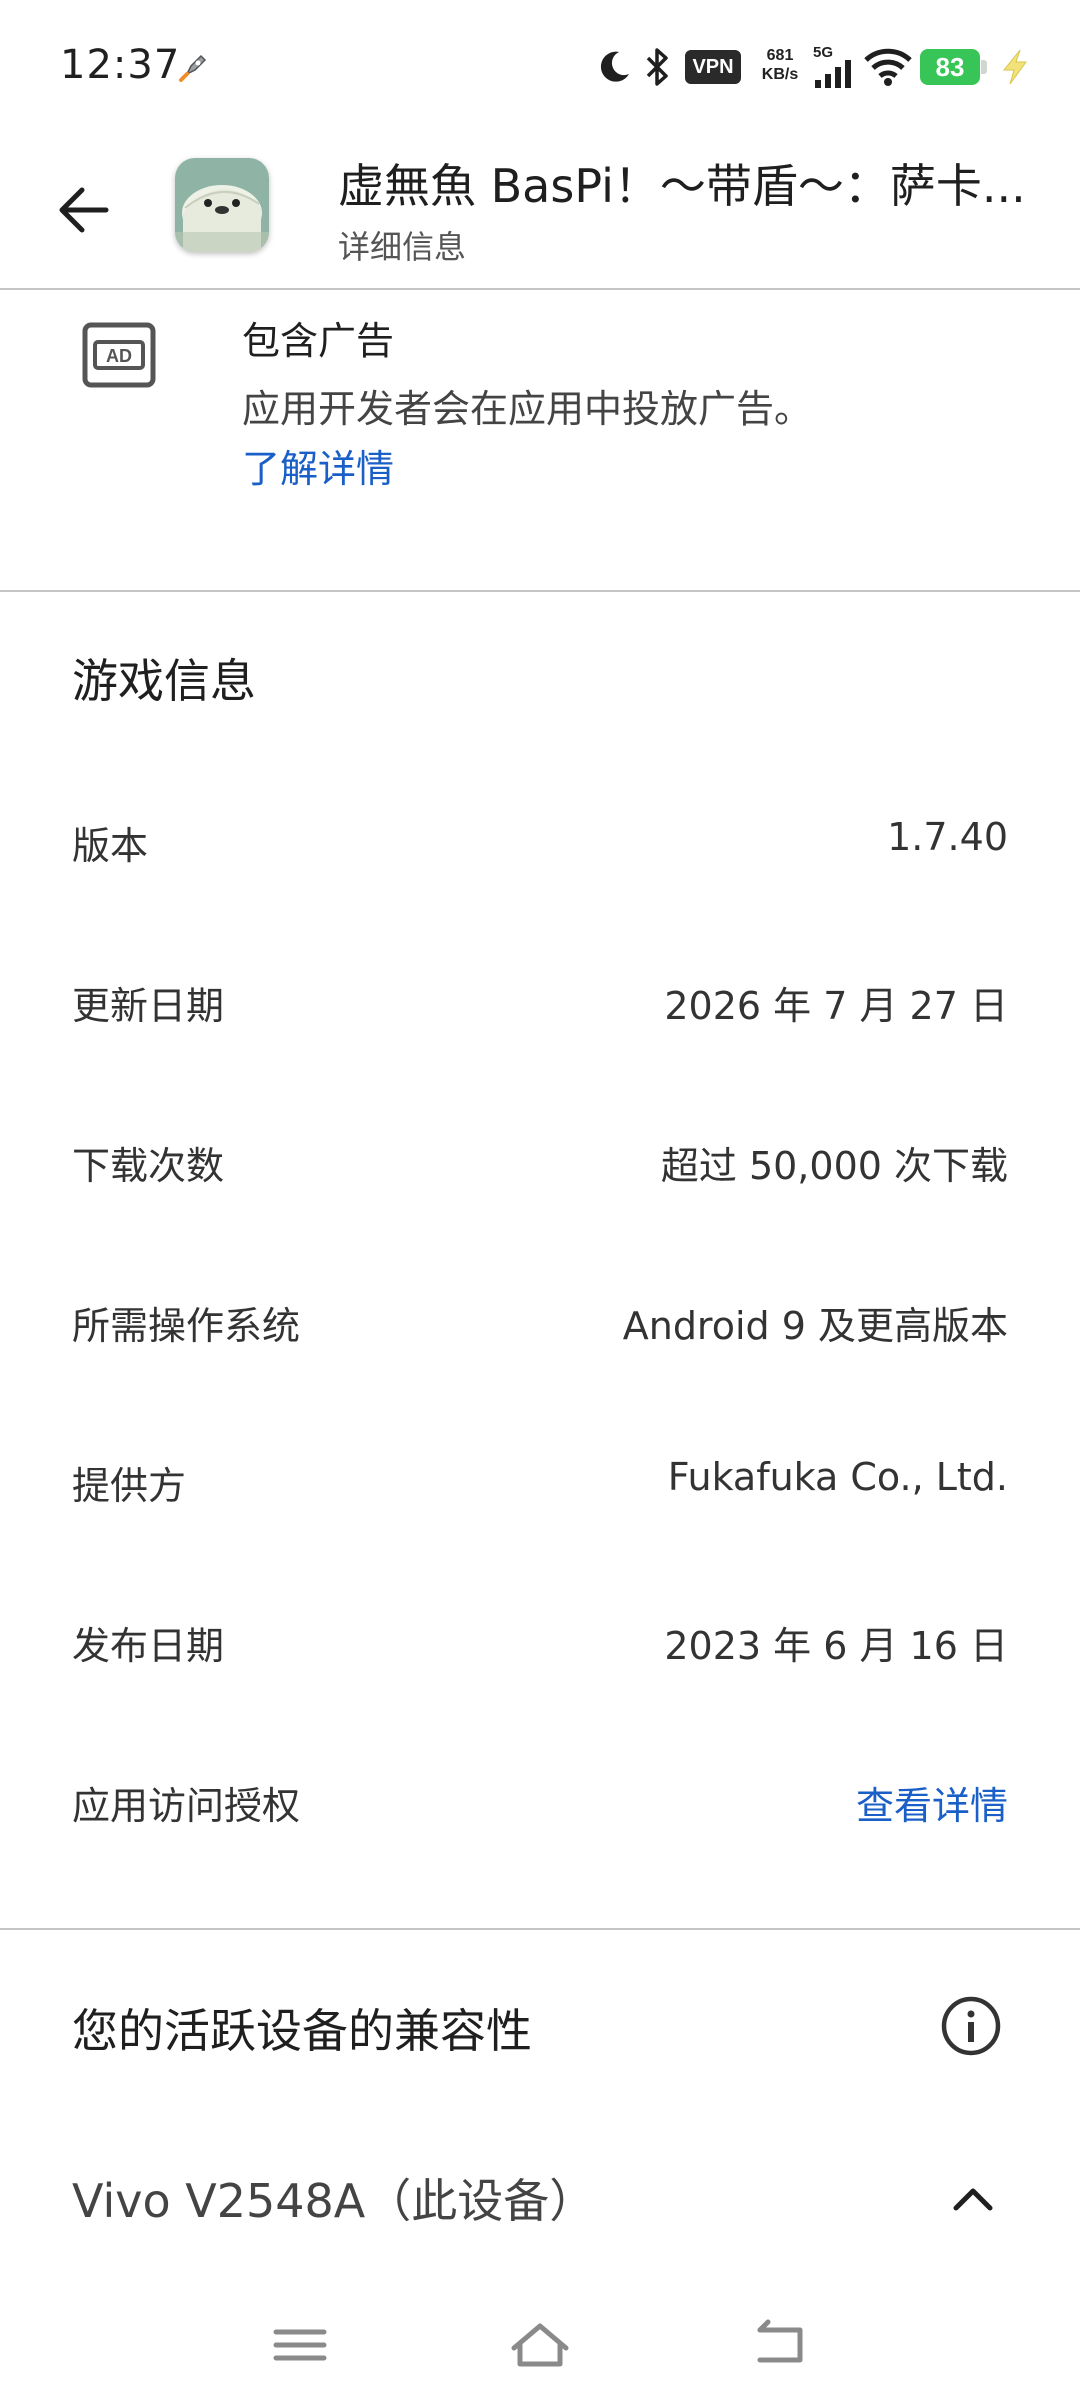 This screenshot has width=1080, height=2400. I want to click on system-nav-bar, so click(540, 2345).